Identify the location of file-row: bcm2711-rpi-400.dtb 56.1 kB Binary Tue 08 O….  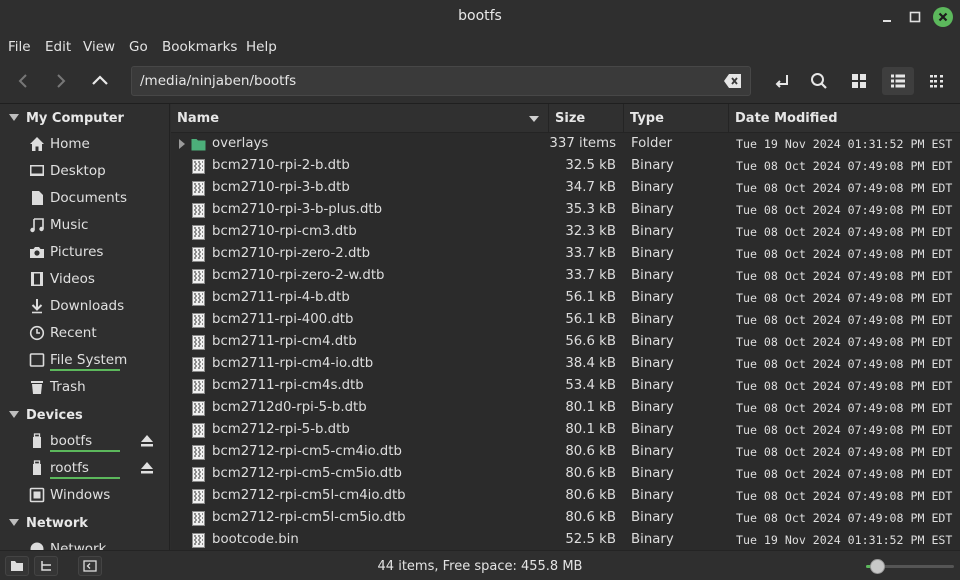
(565, 320).